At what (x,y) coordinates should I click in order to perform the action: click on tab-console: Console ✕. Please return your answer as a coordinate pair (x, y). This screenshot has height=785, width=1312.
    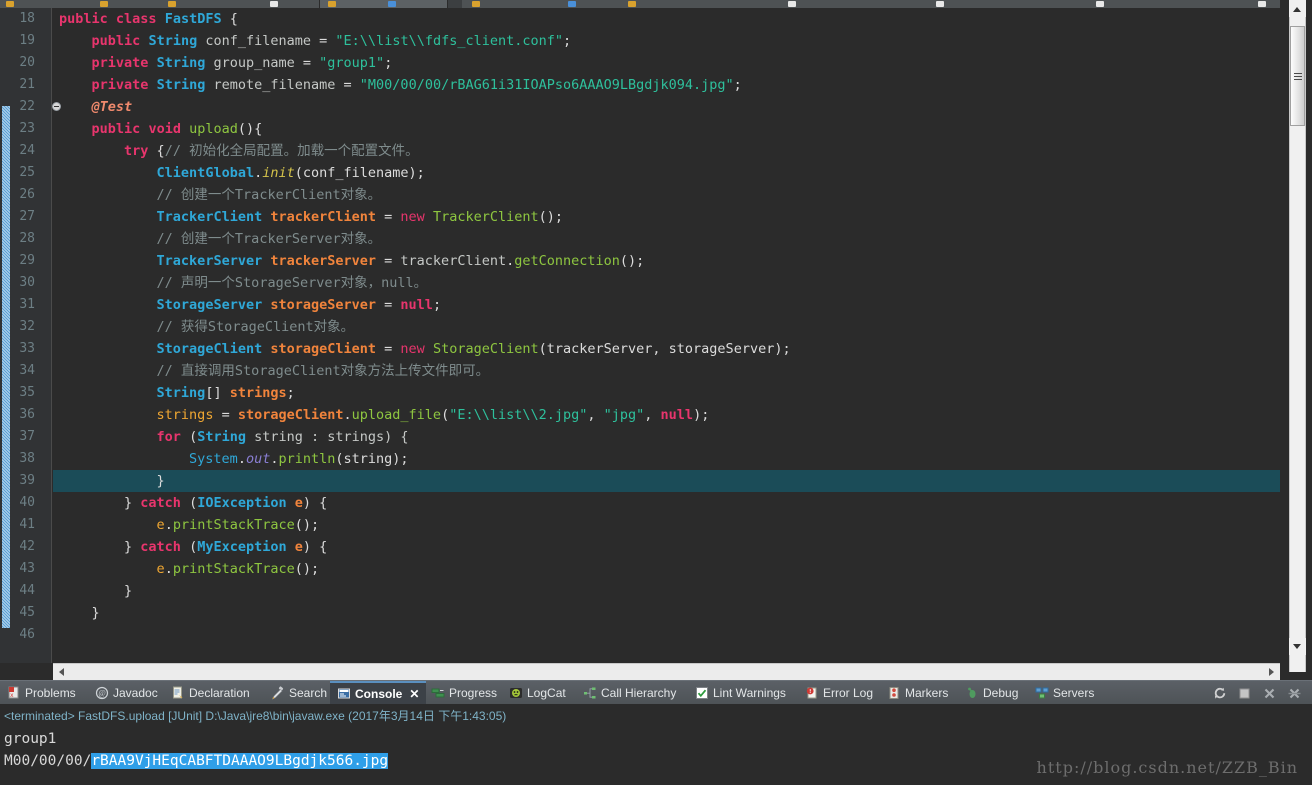
    Looking at the image, I should click on (378, 693).